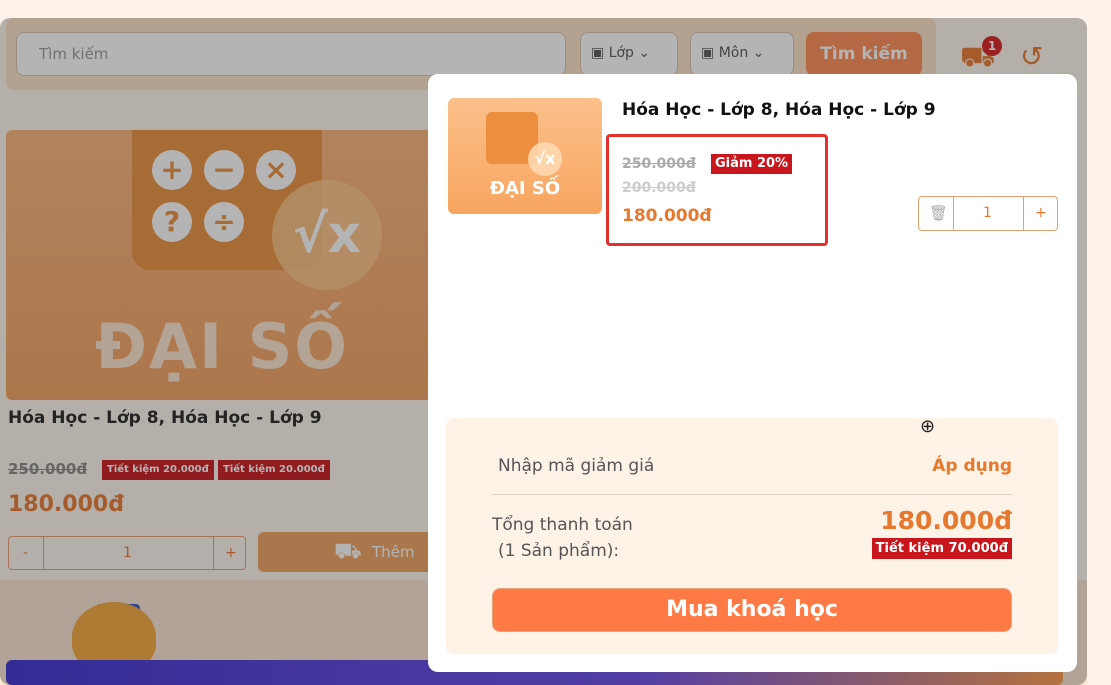 The image size is (1111, 685). I want to click on divider, so click(752, 494).